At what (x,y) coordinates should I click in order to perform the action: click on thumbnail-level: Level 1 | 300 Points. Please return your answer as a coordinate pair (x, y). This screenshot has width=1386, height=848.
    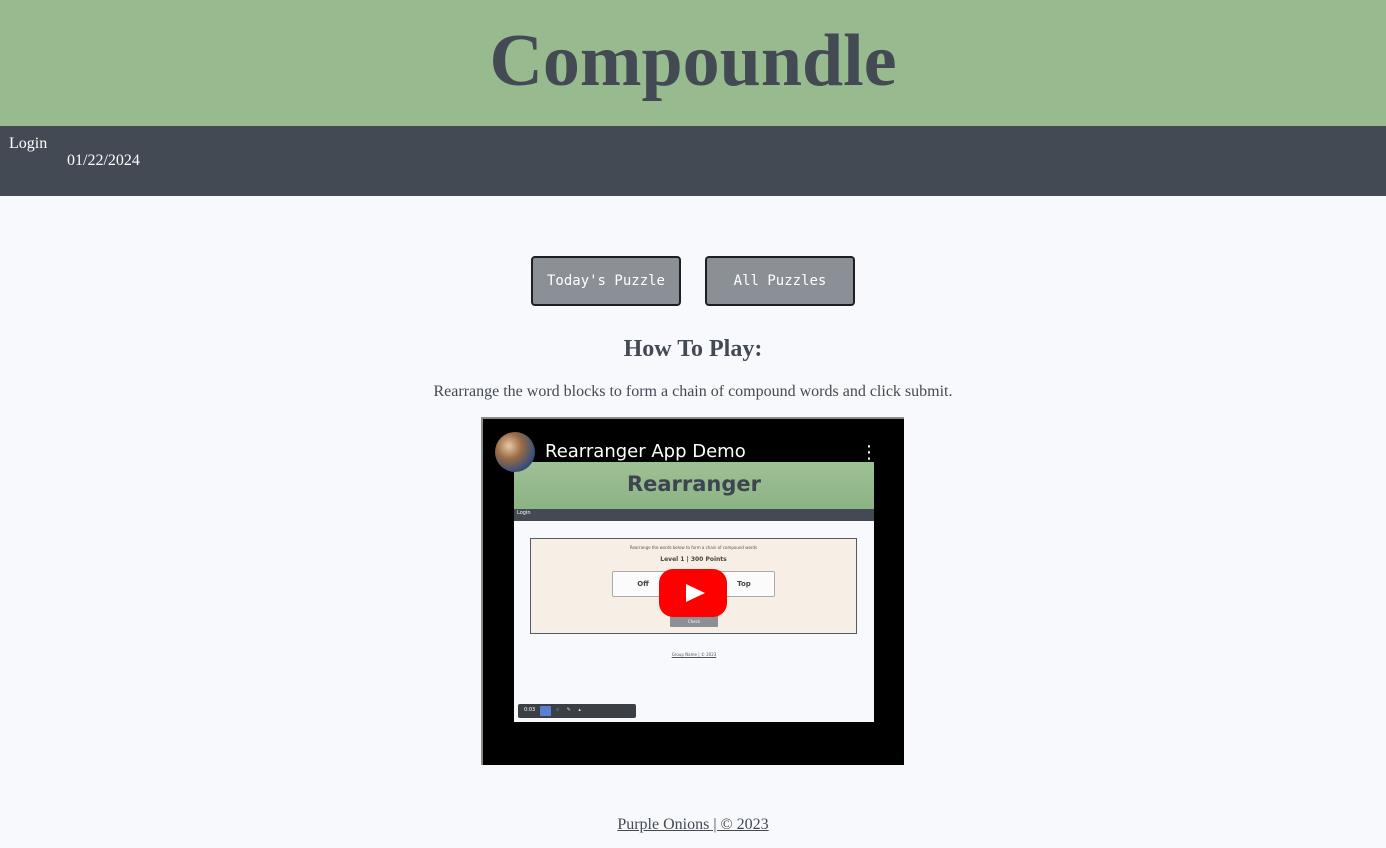
    Looking at the image, I should click on (693, 559).